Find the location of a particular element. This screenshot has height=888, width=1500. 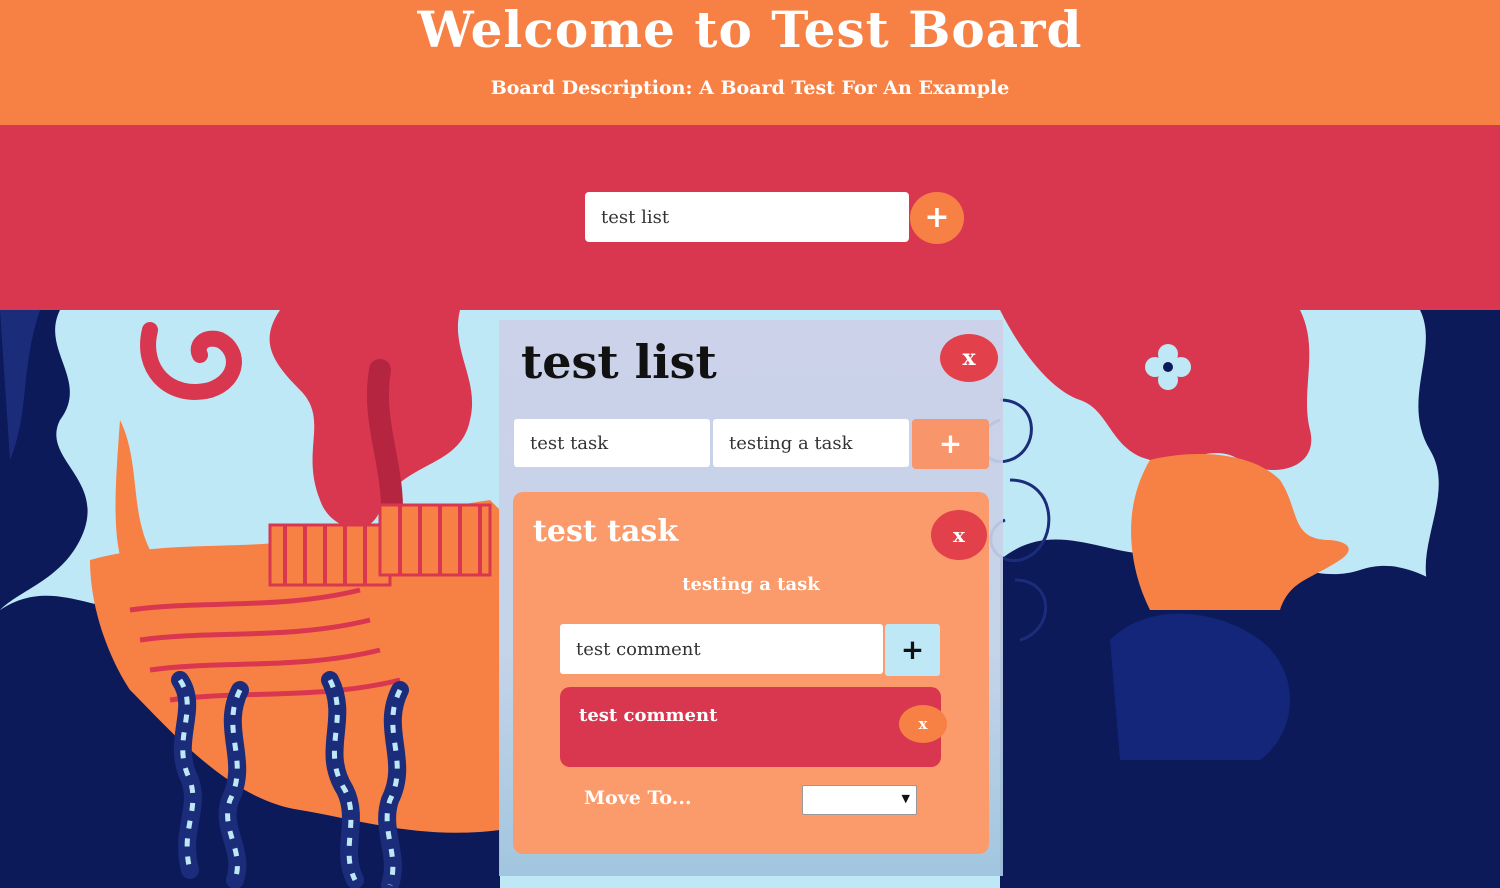

task-description-input is located at coordinates (811, 443).